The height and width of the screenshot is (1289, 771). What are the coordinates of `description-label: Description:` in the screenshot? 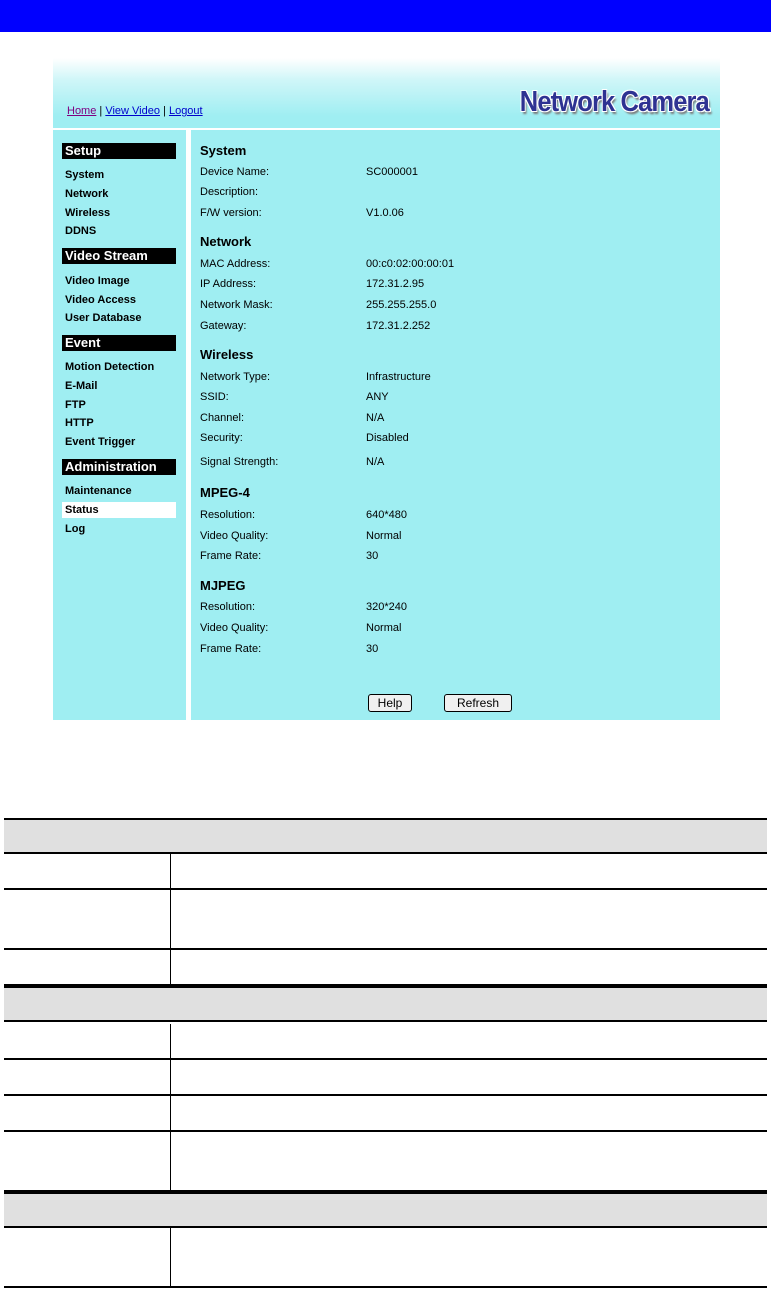 It's located at (229, 192).